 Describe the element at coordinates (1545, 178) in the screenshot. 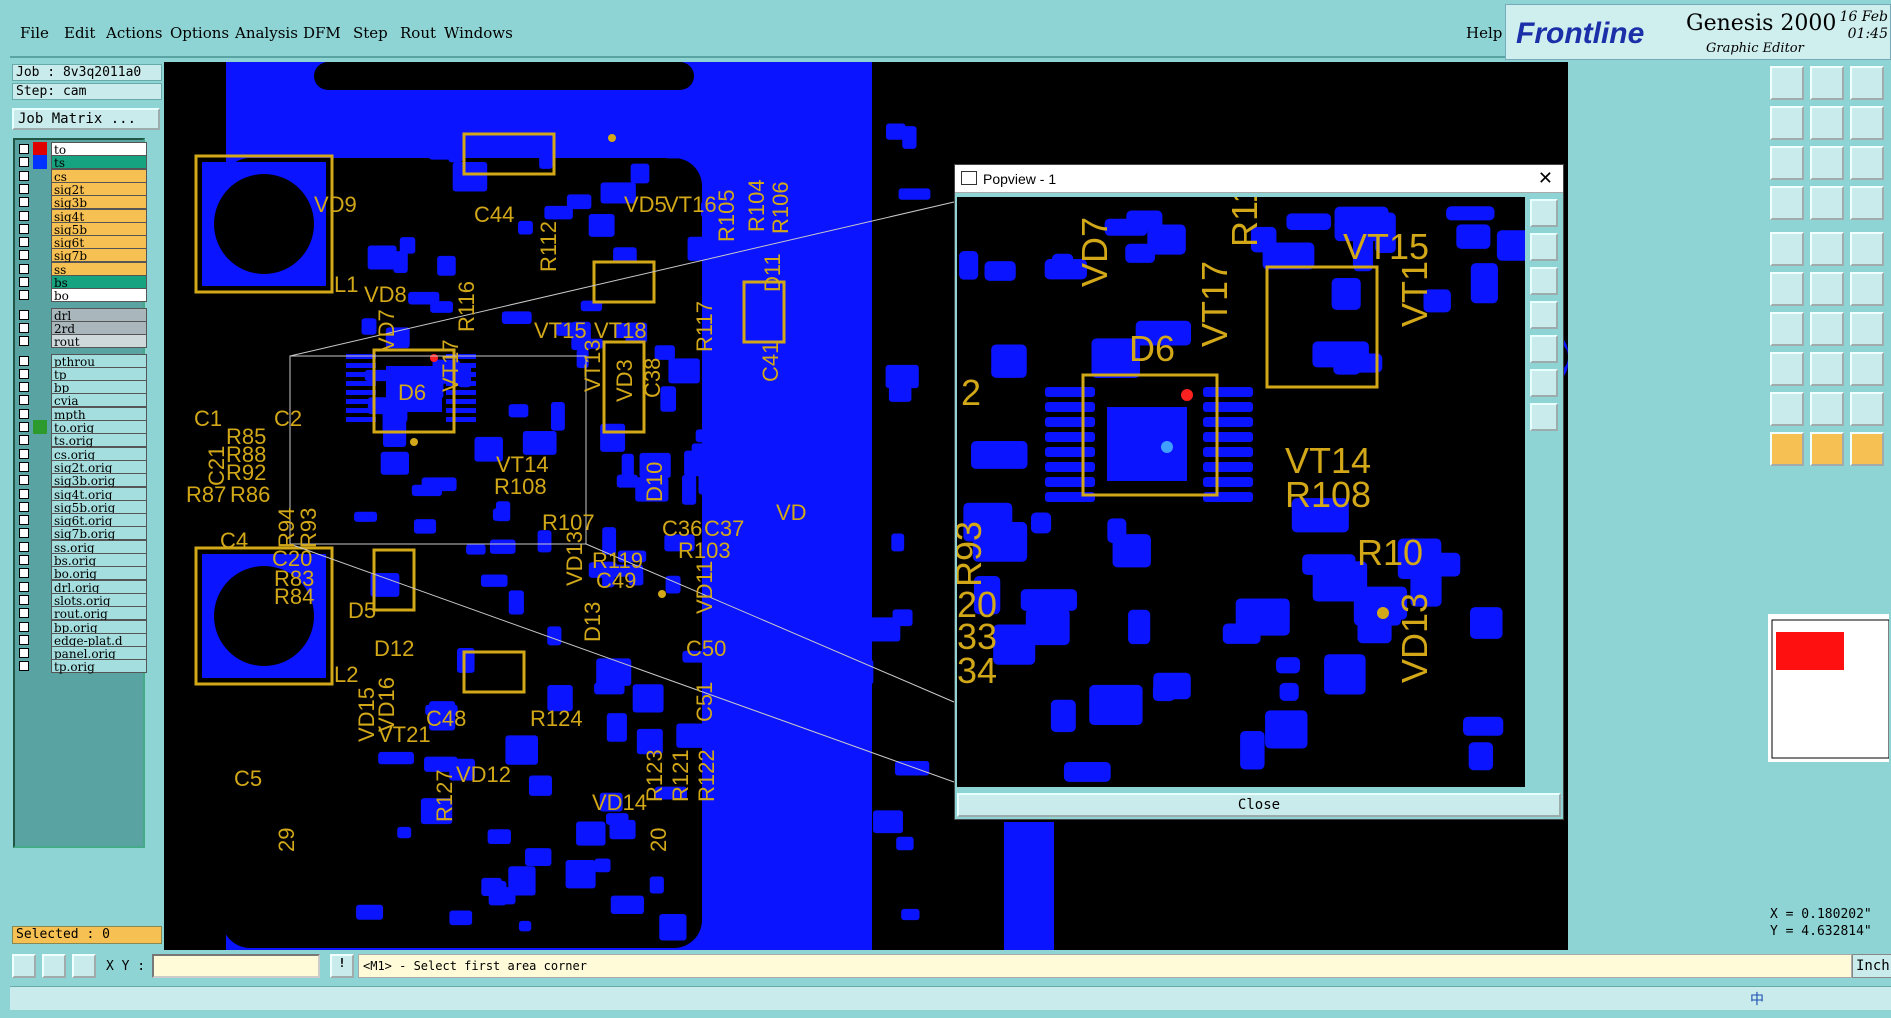

I see `close-icon: ✕` at that location.